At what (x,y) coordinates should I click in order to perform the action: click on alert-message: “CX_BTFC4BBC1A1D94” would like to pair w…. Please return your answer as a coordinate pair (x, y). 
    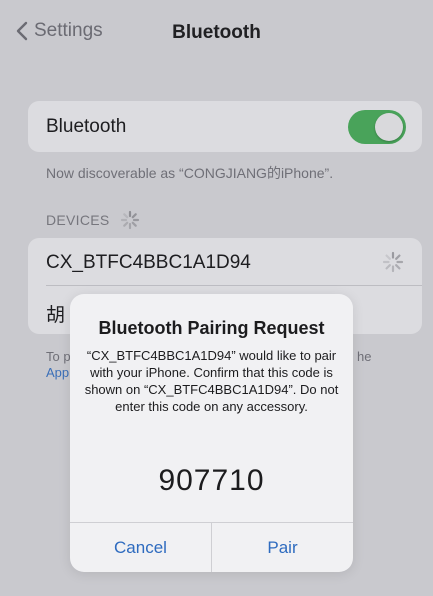
    Looking at the image, I should click on (211, 381).